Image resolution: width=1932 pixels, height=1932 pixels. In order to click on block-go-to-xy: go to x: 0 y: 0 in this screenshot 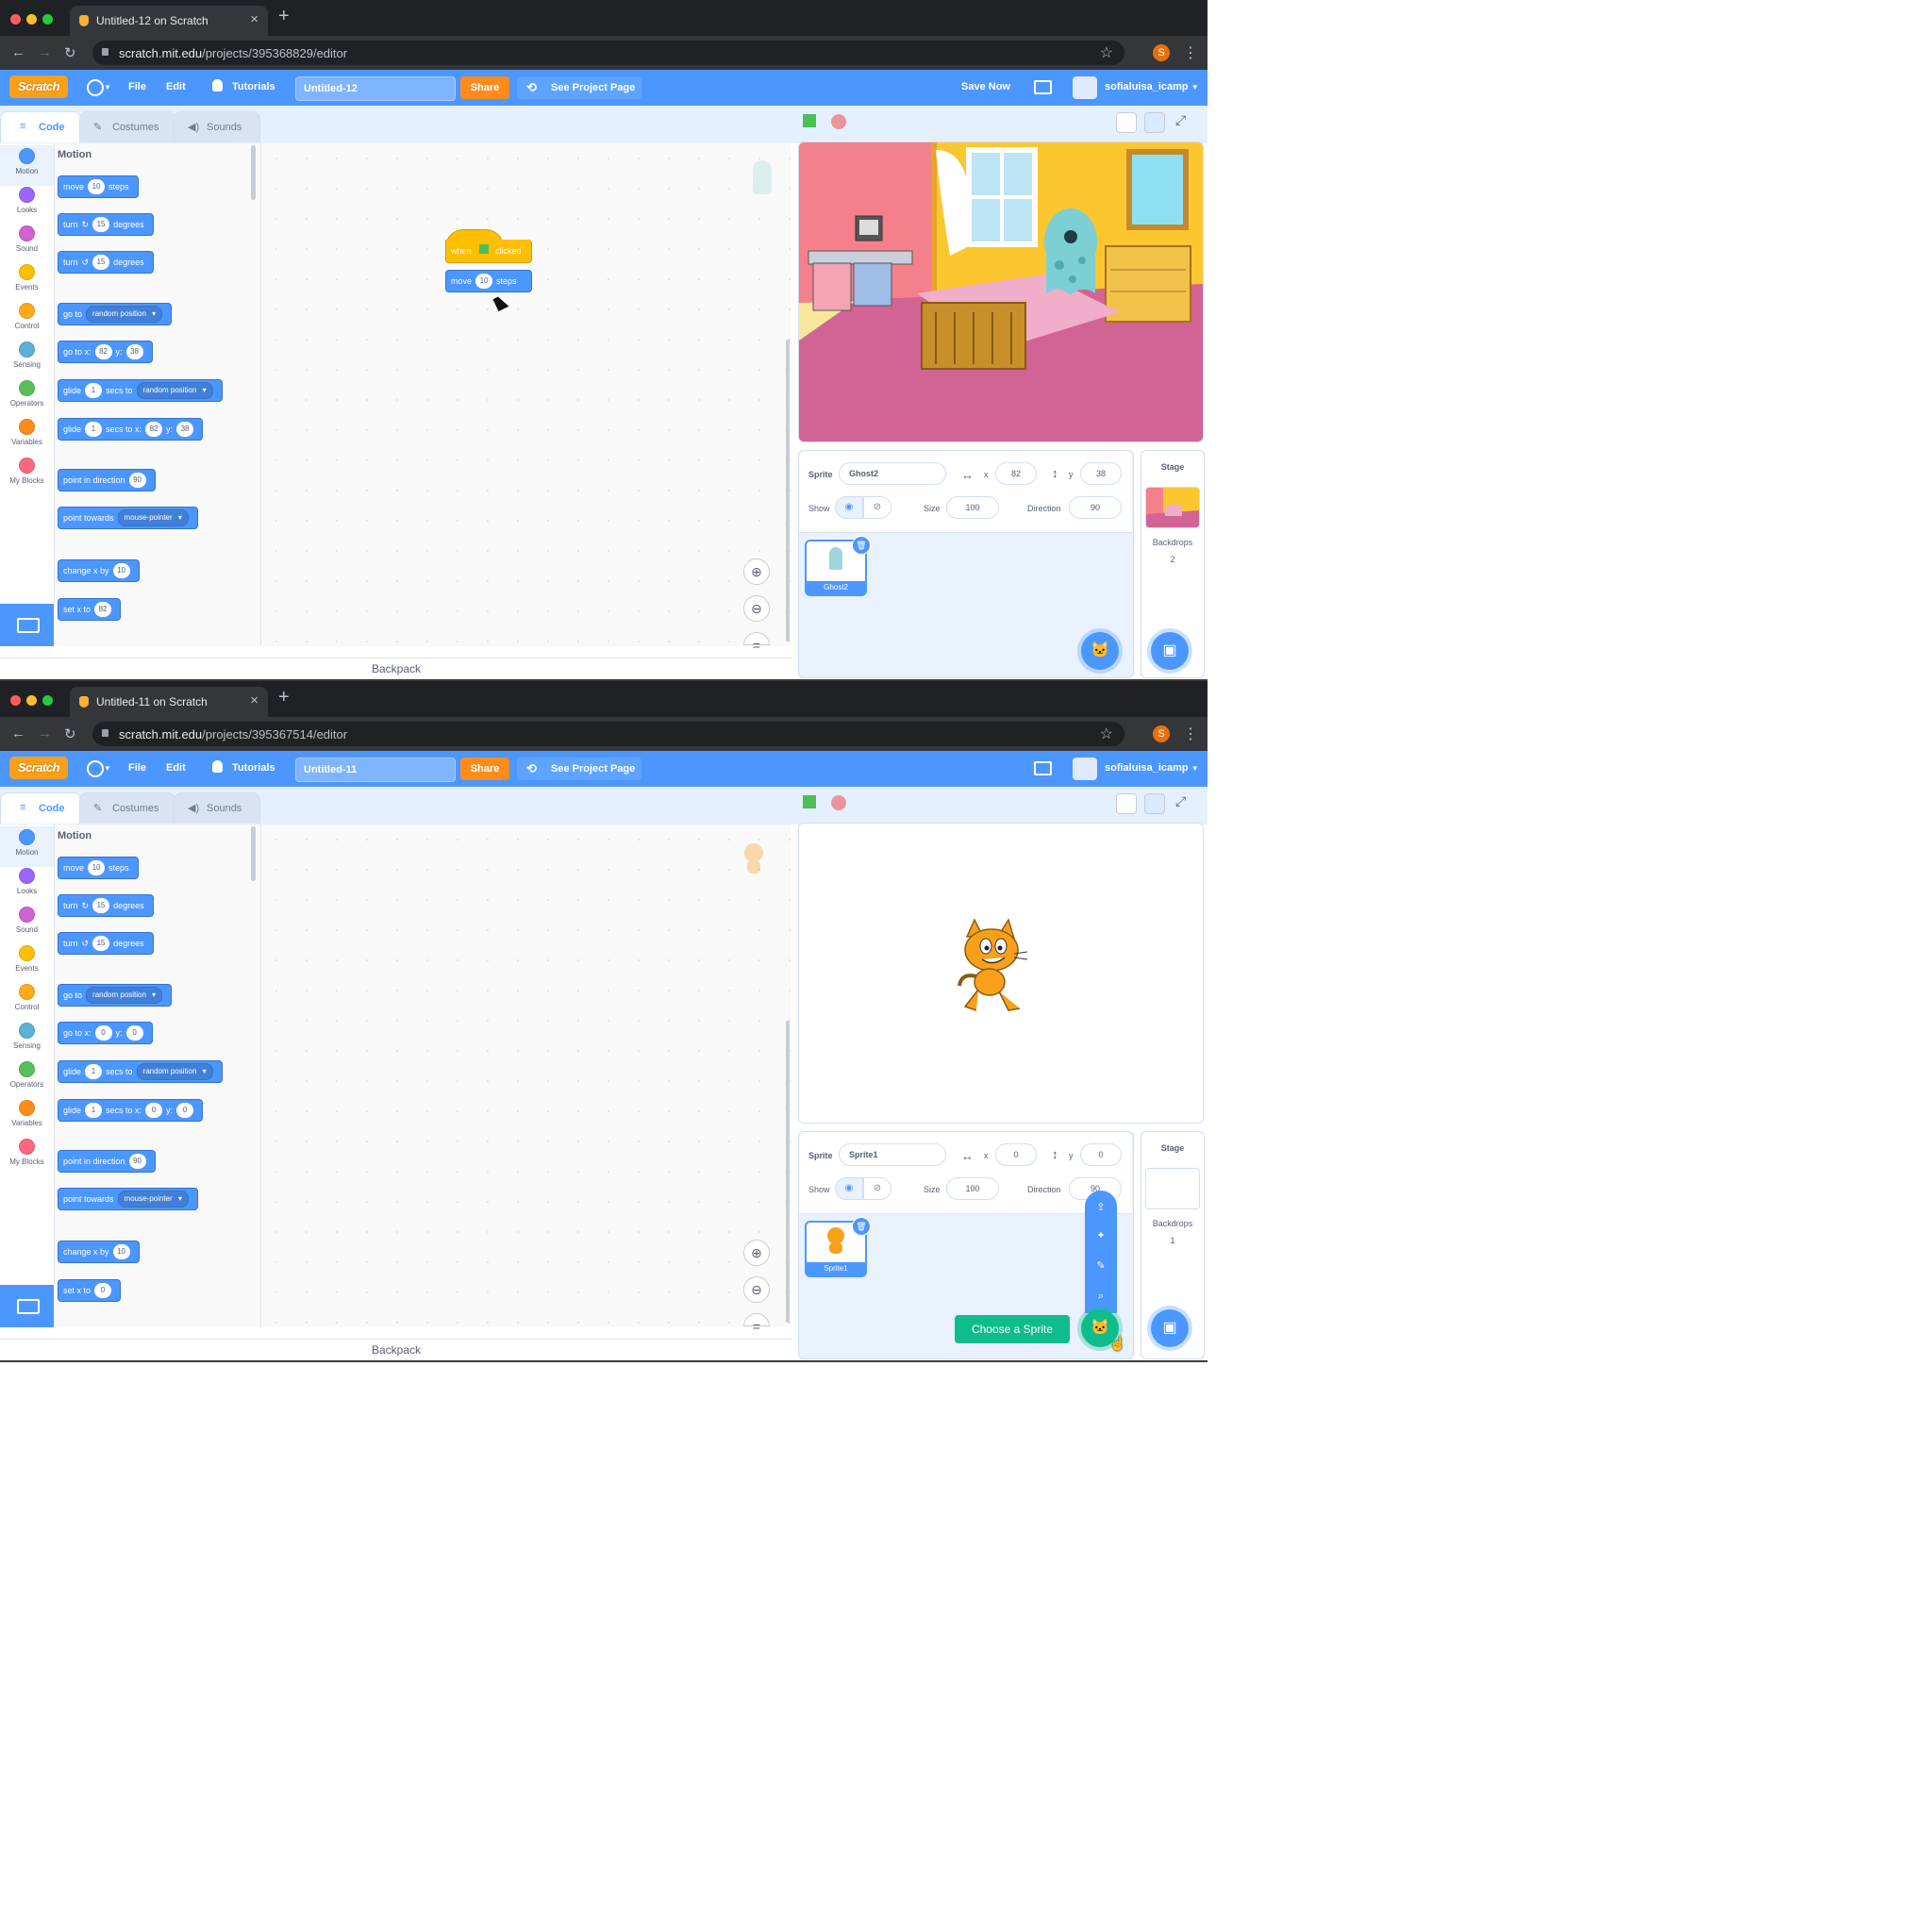, I will do `click(105, 1033)`.